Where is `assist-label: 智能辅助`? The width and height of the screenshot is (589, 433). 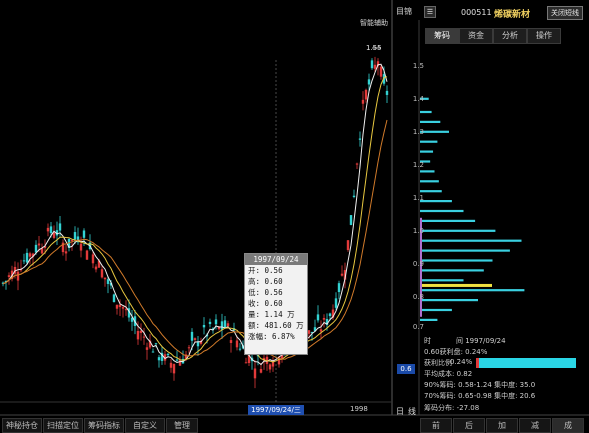 assist-label: 智能辅助 is located at coordinates (374, 23).